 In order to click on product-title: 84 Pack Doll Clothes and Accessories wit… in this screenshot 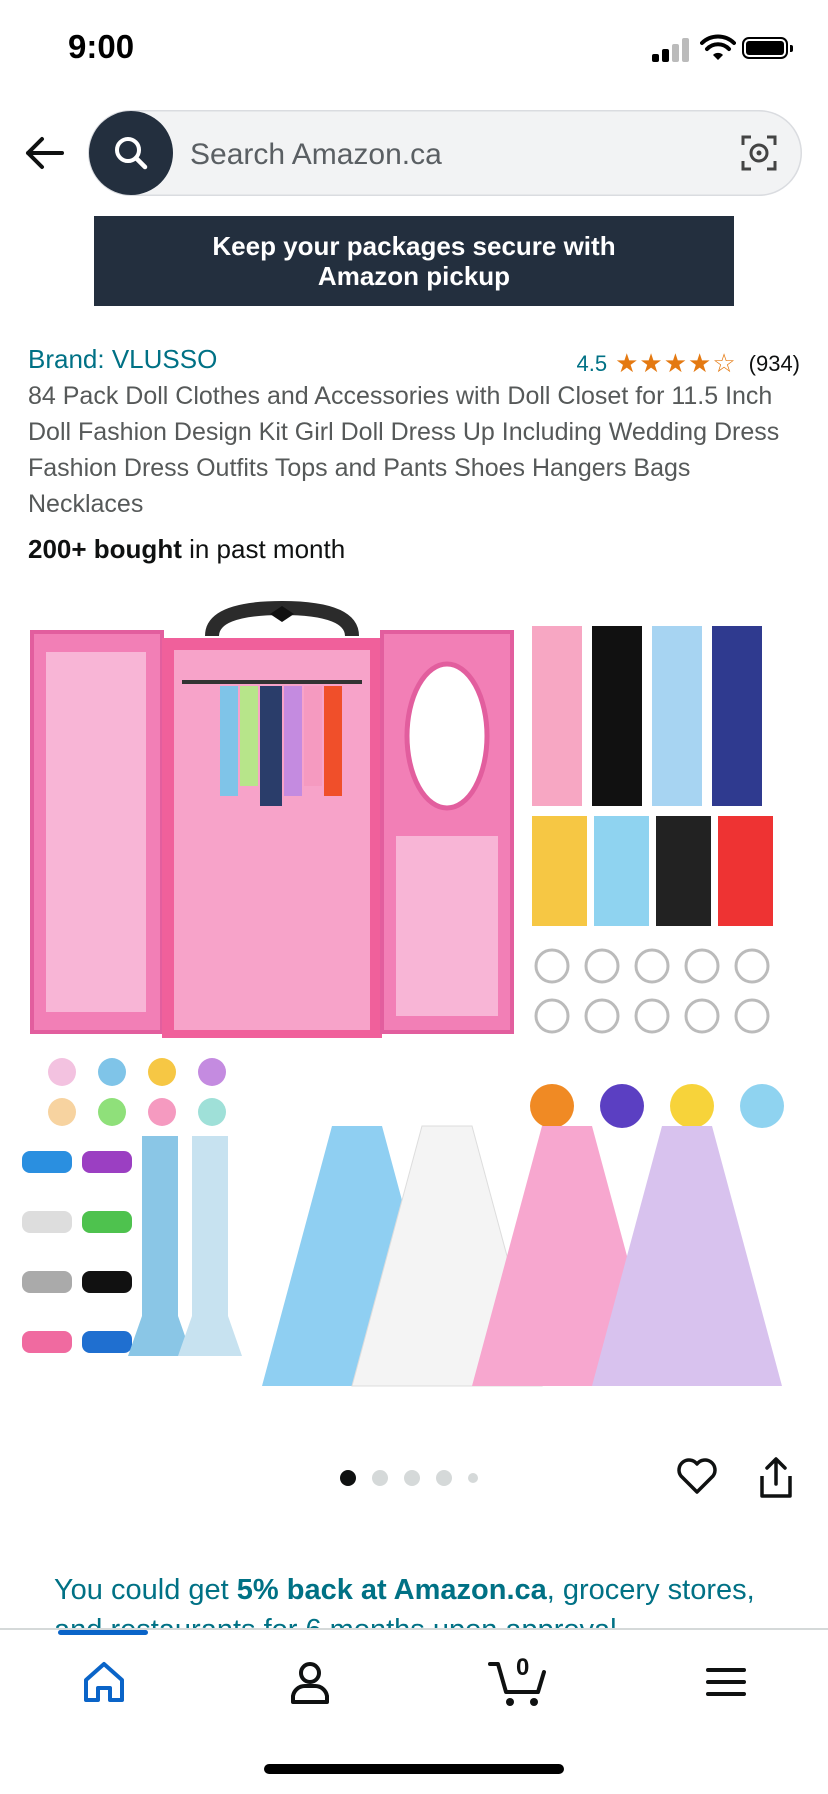, I will do `click(404, 450)`.